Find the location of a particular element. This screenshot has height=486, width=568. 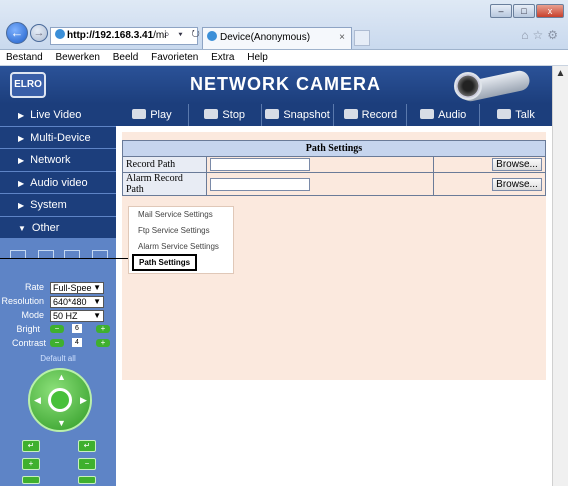

tab-close-icon: × is located at coordinates (342, 38).